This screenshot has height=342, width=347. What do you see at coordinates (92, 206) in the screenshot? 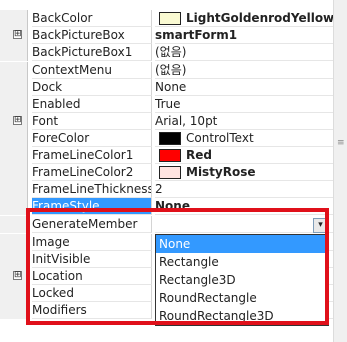
I see `property-name: FrameStyle` at bounding box center [92, 206].